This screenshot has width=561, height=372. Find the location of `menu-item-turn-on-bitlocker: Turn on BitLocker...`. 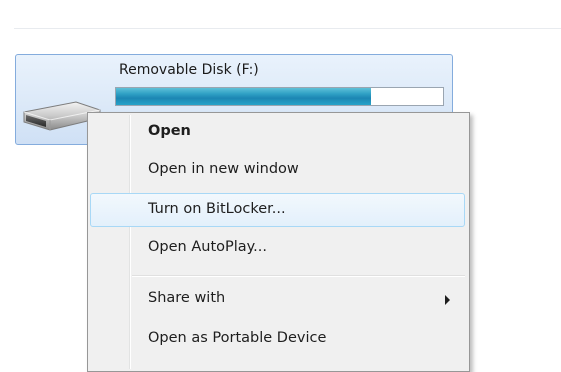

menu-item-turn-on-bitlocker: Turn on BitLocker... is located at coordinates (277, 210).